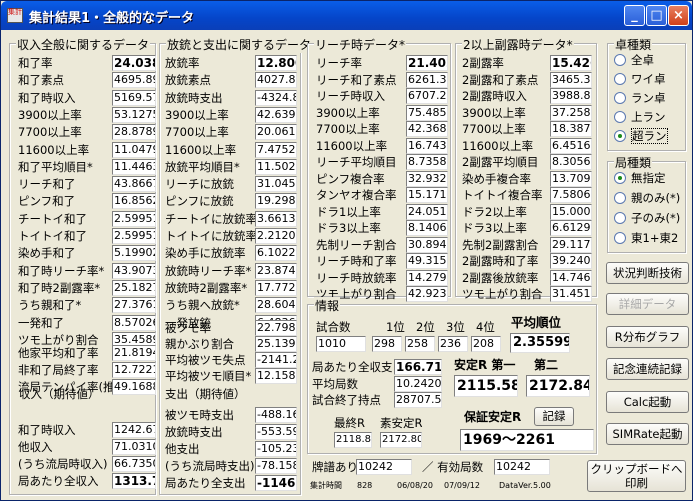 Image resolution: width=693 pixels, height=501 pixels. I want to click on table-type-radio-4: 超ラン, so click(641, 136).